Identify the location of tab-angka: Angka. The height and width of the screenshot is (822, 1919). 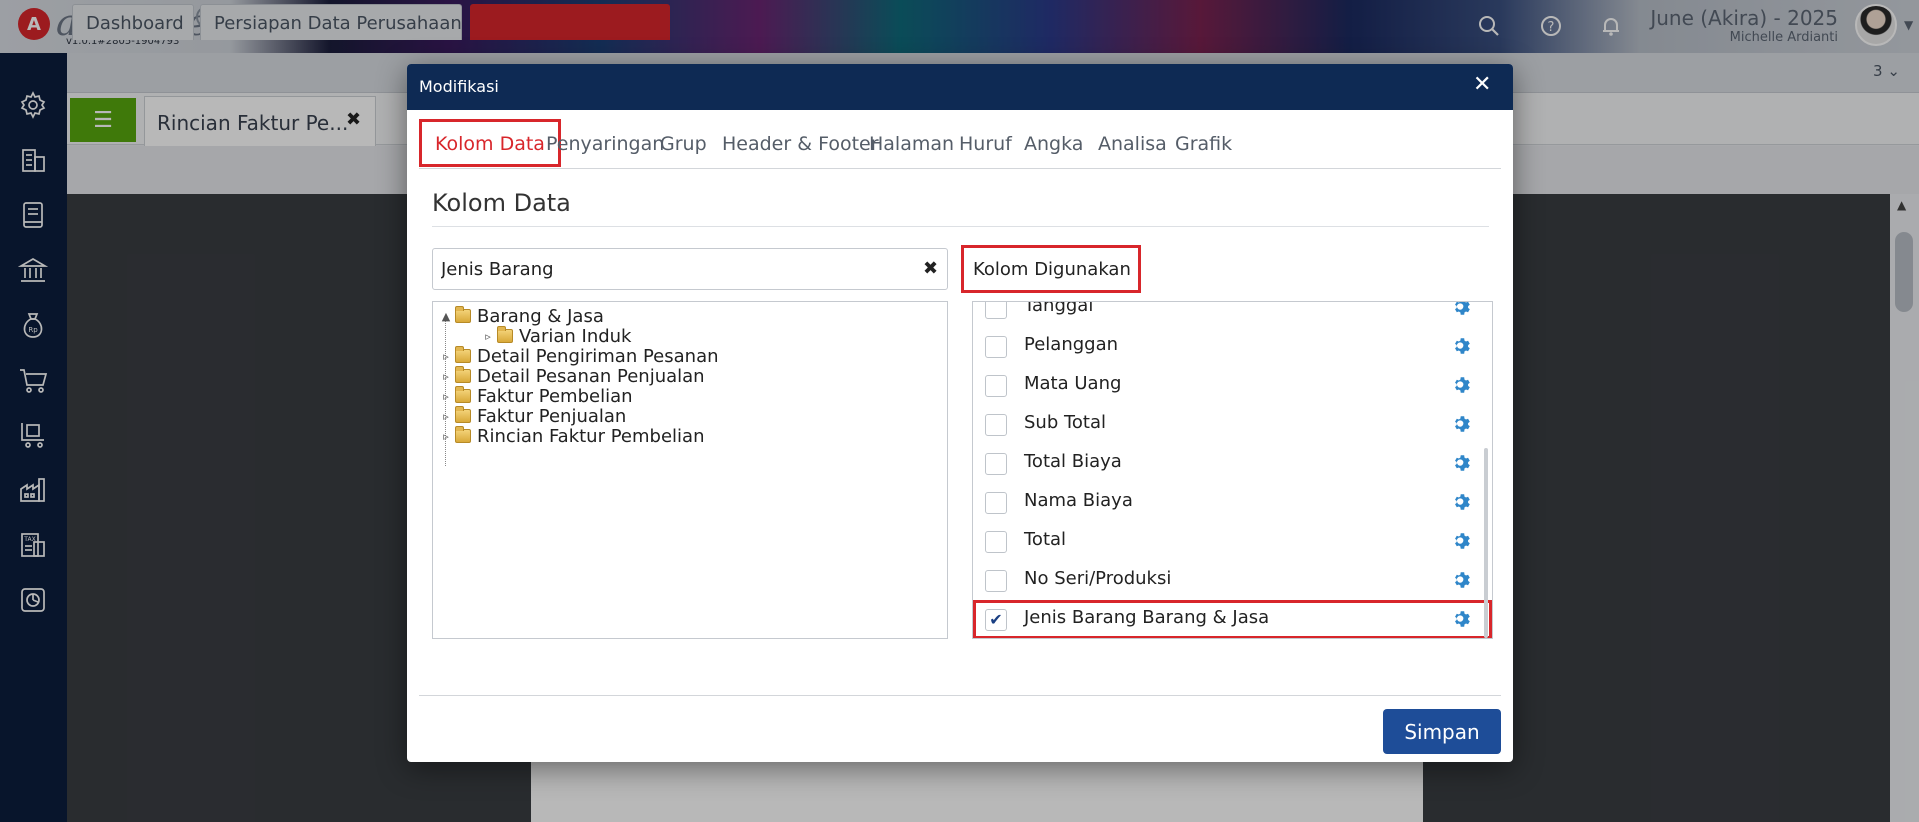
(1053, 143).